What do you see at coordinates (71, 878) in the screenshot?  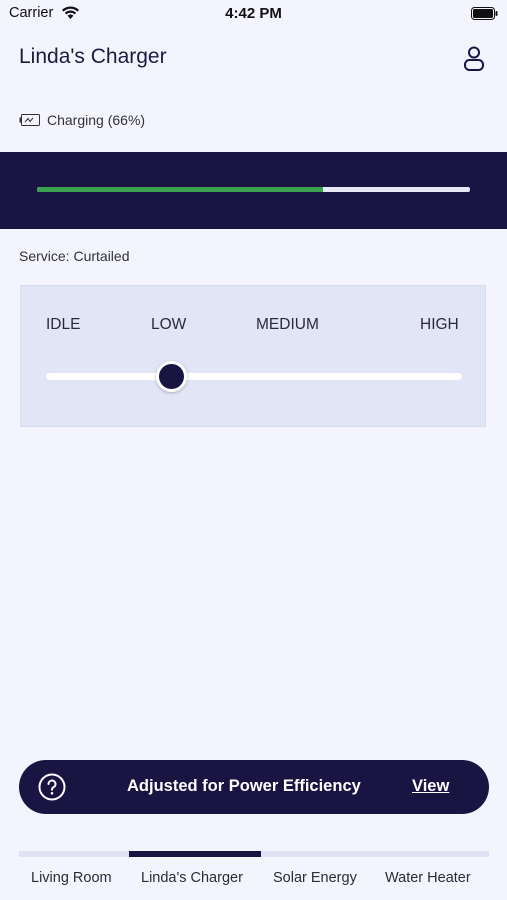 I see `tab-living-room: Living Room` at bounding box center [71, 878].